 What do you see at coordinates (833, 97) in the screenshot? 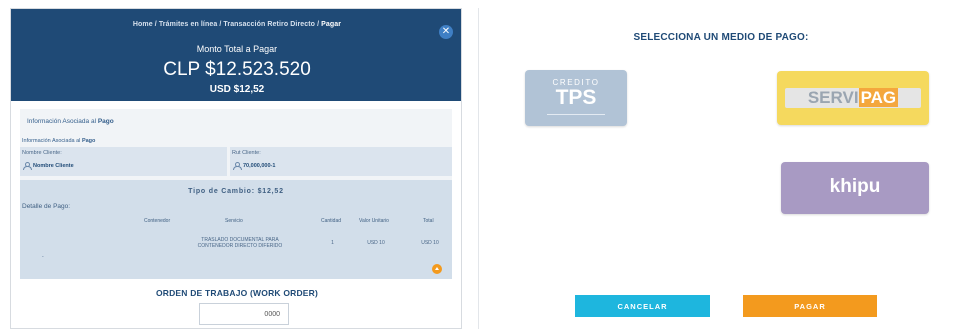
I see `servipag-logo-part1: SERVI` at bounding box center [833, 97].